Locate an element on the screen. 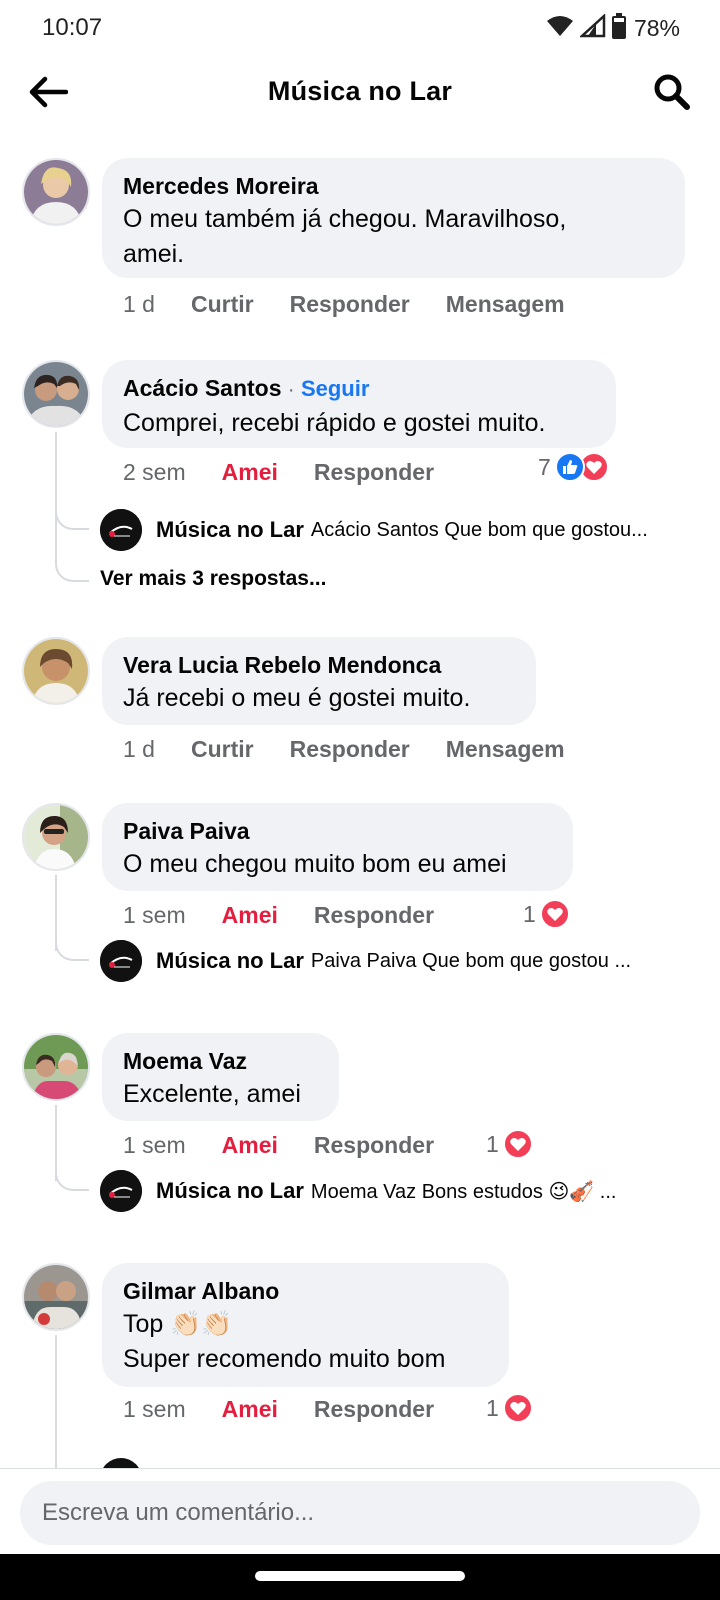 This screenshot has width=720, height=1600. reaction-summary: 7 is located at coordinates (573, 467).